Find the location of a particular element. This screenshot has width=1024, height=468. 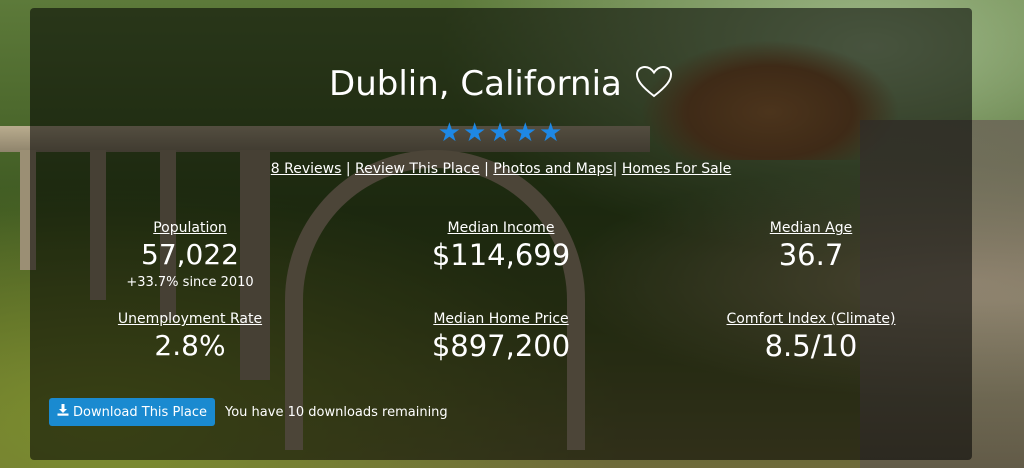

population-change: +33.7% since 2010 is located at coordinates (190, 282).